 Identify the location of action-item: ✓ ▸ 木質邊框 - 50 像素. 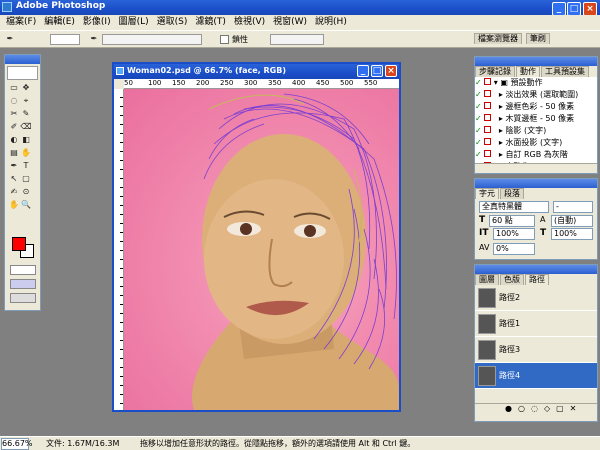
(536, 119).